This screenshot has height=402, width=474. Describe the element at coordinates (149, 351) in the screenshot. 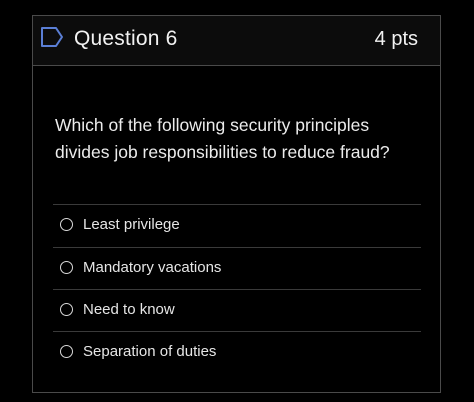

I see `answer-label: Separation of duties` at that location.